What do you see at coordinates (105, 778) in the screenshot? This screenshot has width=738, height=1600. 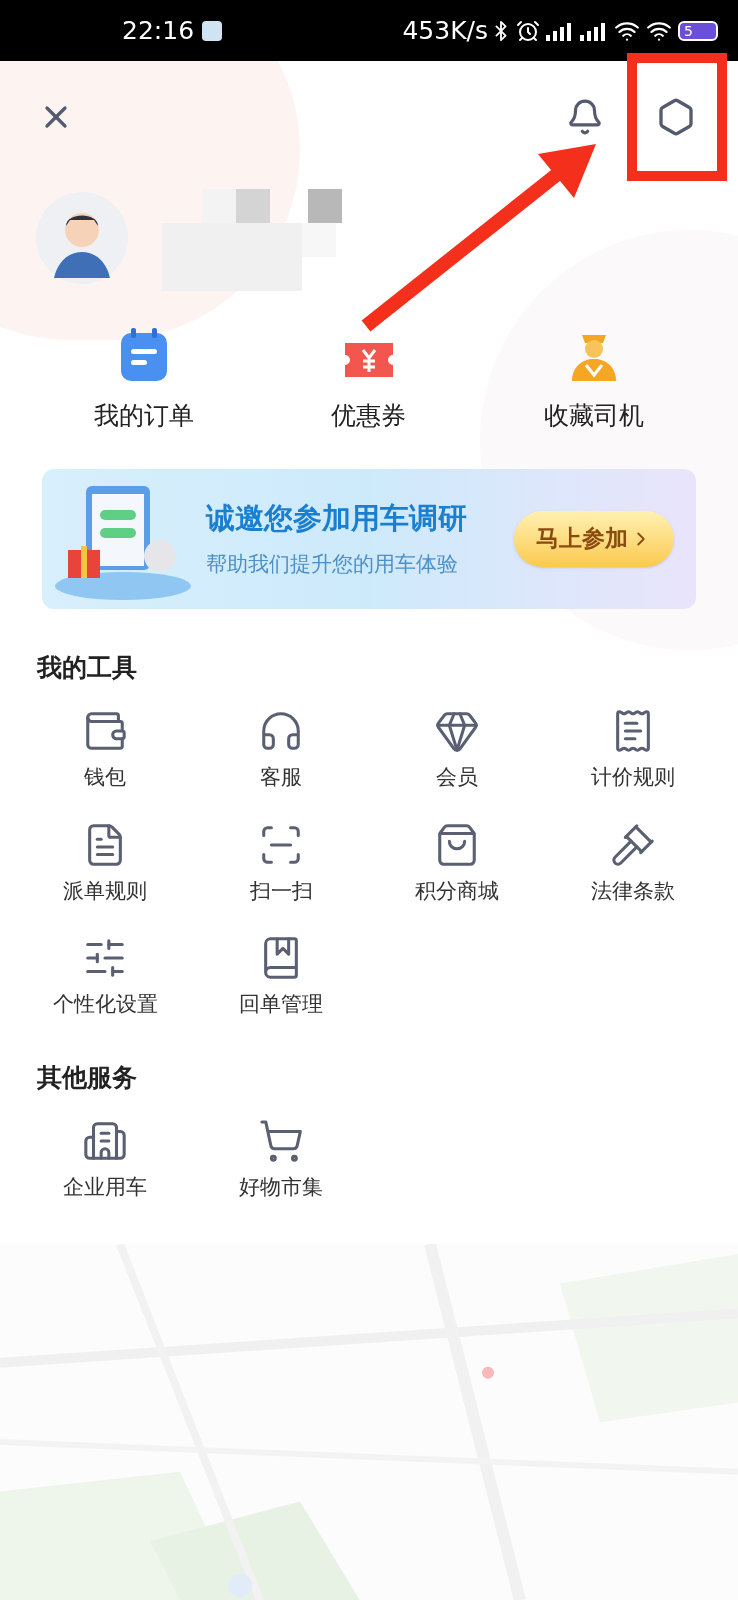 I see `tool-label: 钱包` at bounding box center [105, 778].